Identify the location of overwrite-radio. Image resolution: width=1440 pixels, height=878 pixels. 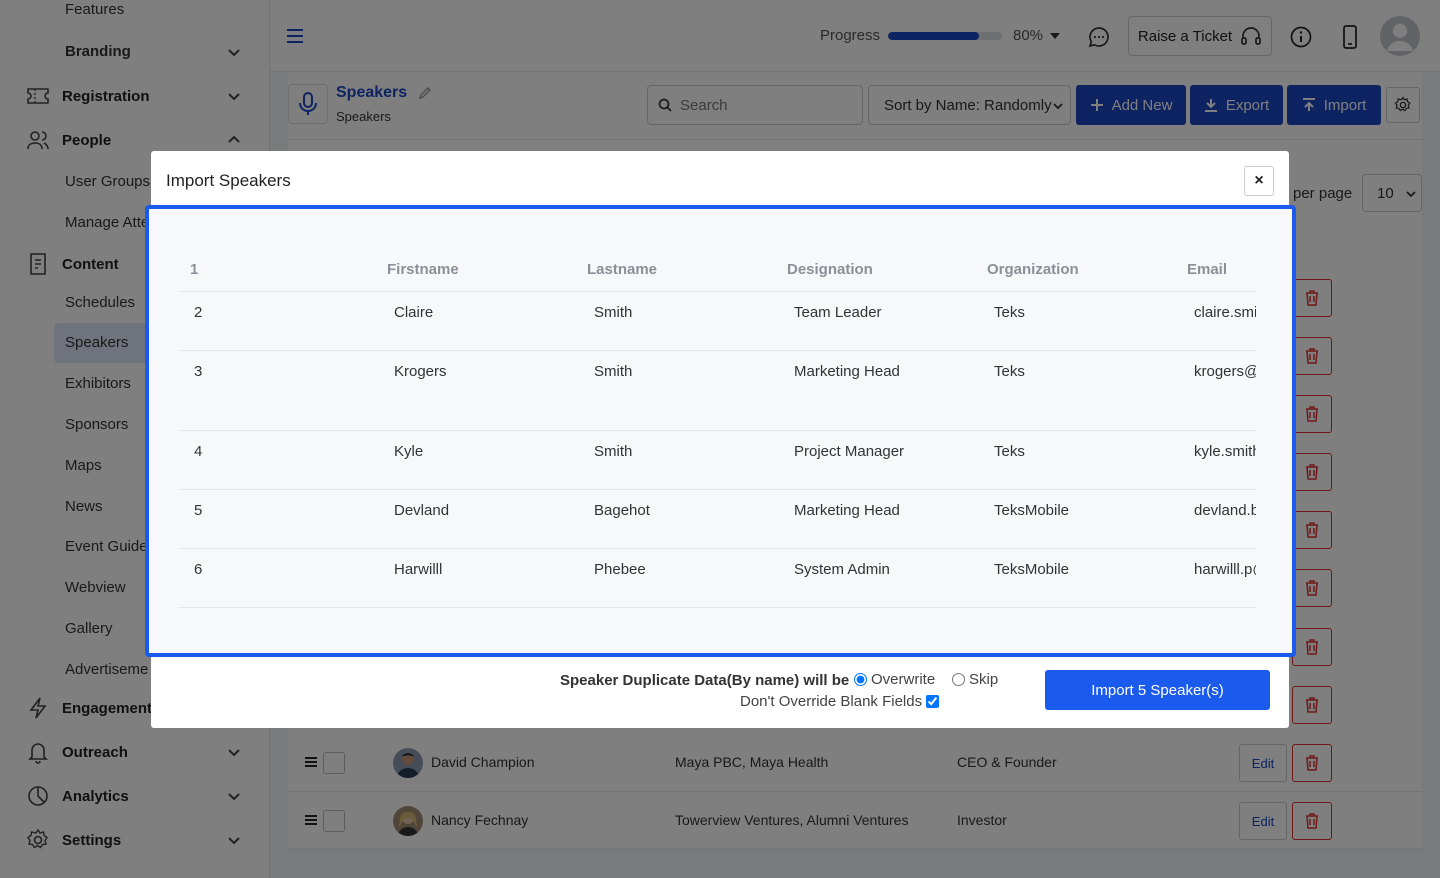
(860, 679).